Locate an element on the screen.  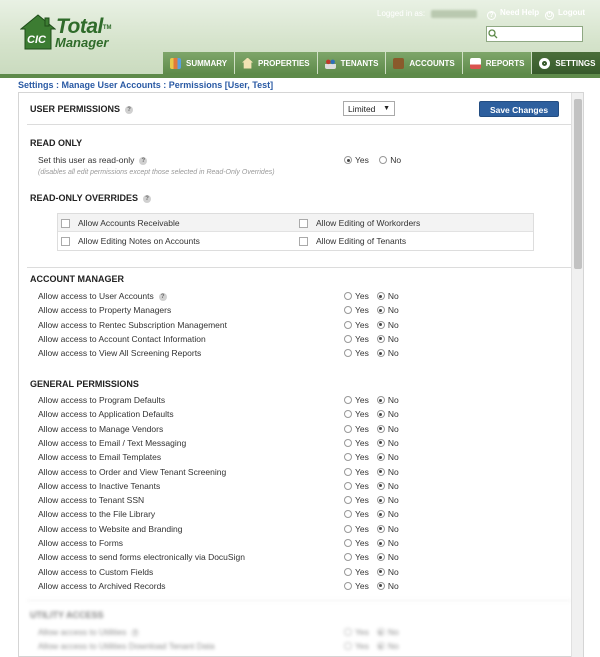
permission-row-label: Allow access to Manage Vendors is located at coordinates (101, 428).